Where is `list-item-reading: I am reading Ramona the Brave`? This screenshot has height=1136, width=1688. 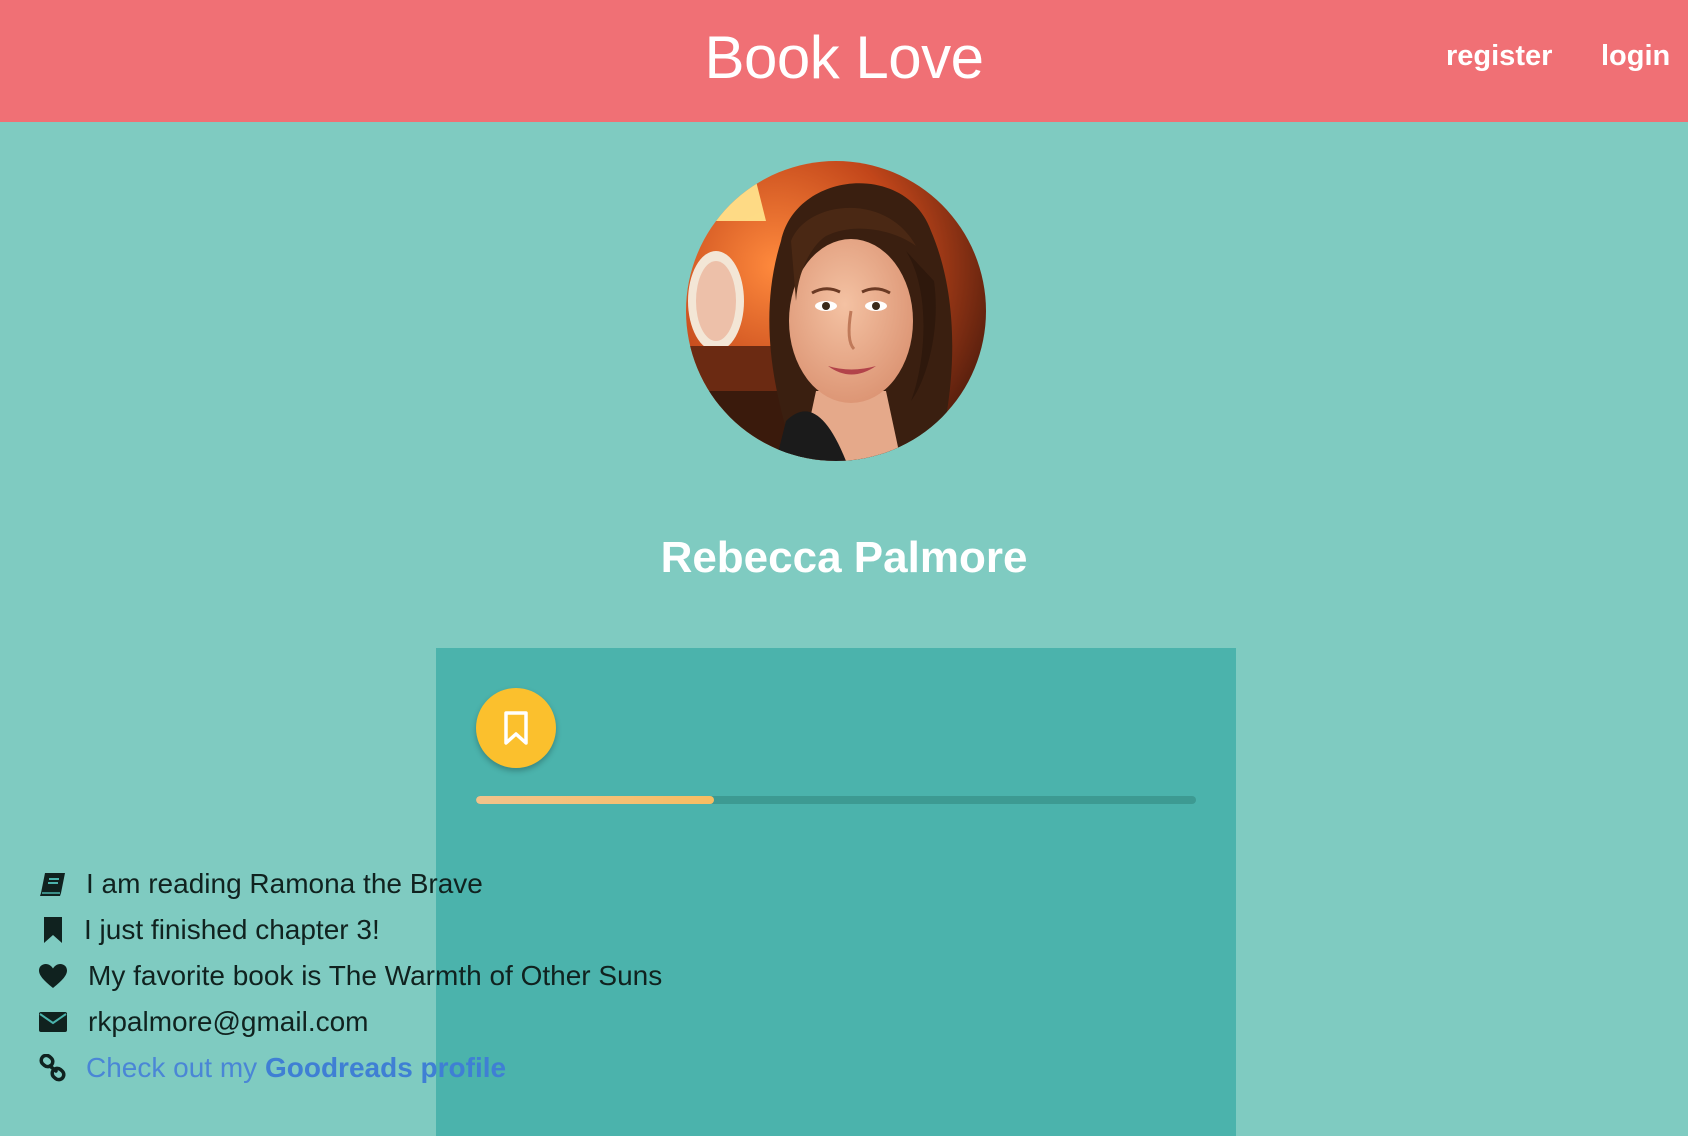
list-item-reading: I am reading Ramona the Brave is located at coordinates (398, 884).